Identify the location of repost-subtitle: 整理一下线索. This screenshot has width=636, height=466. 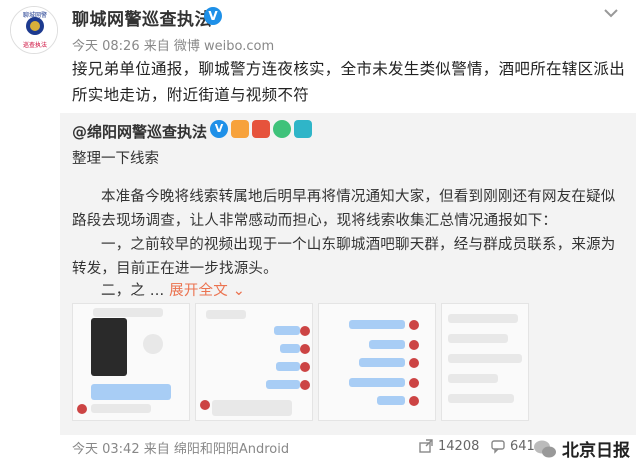
(115, 159).